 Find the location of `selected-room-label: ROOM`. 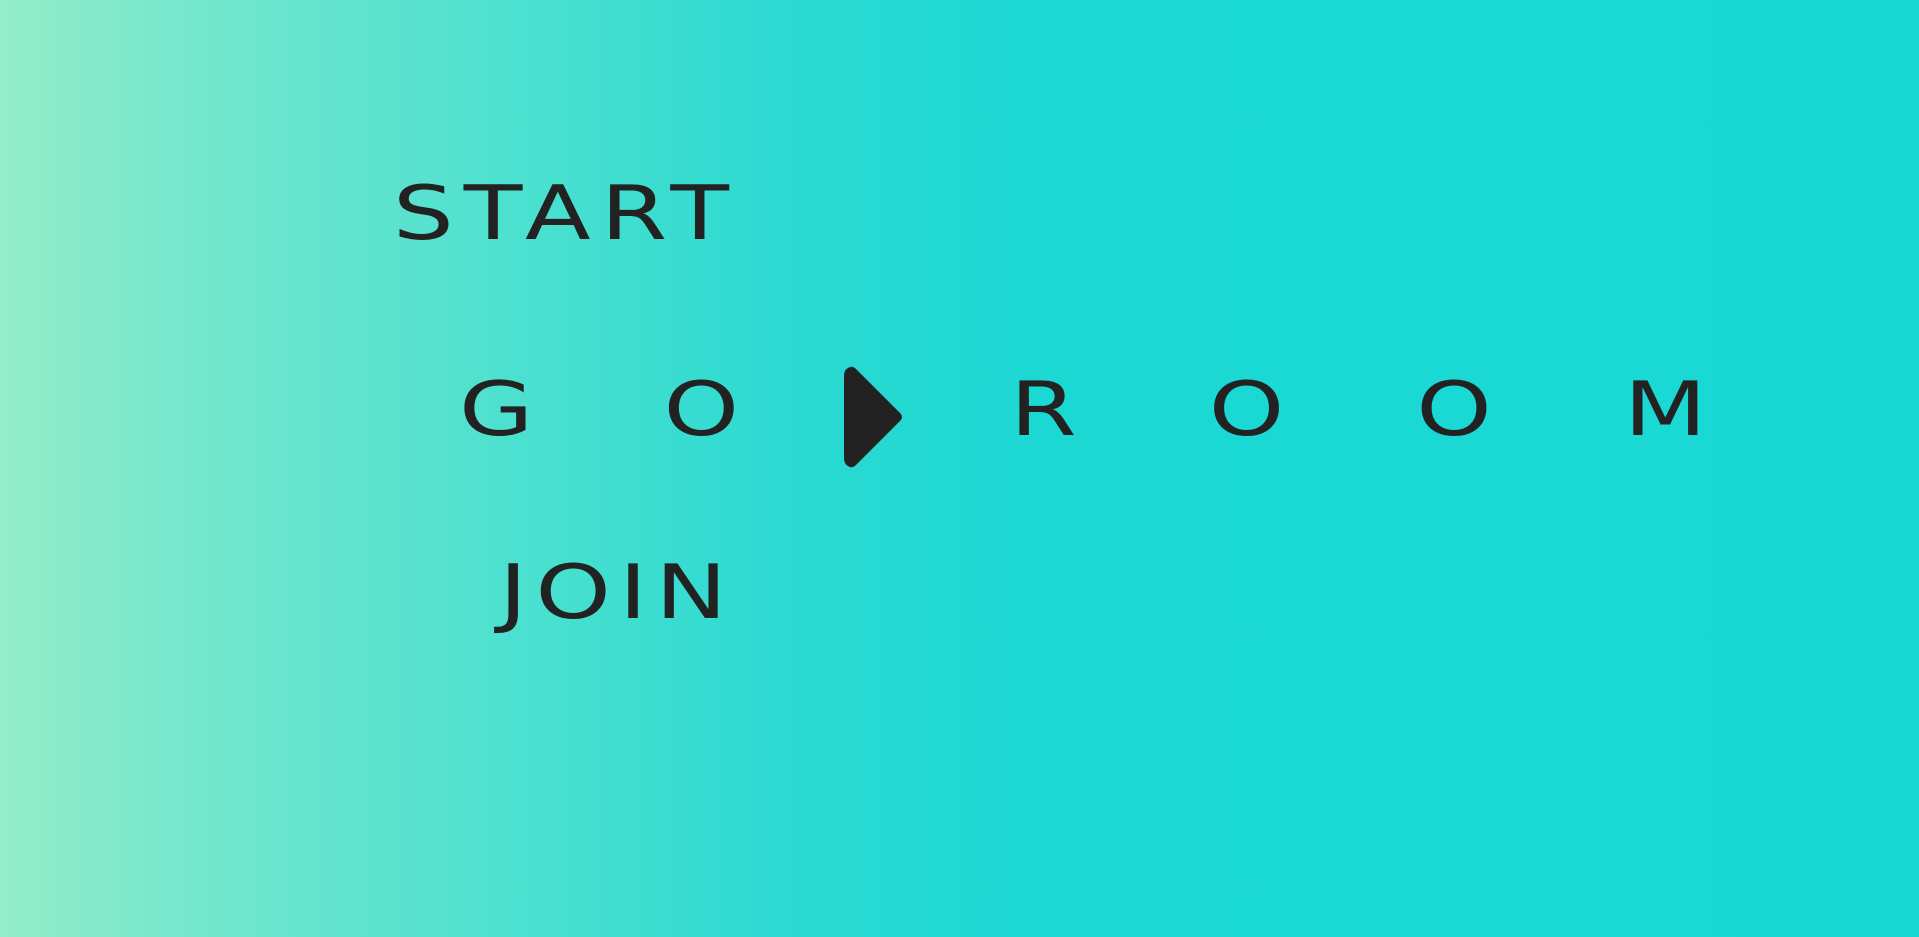

selected-room-label: ROOM is located at coordinates (1424, 409).